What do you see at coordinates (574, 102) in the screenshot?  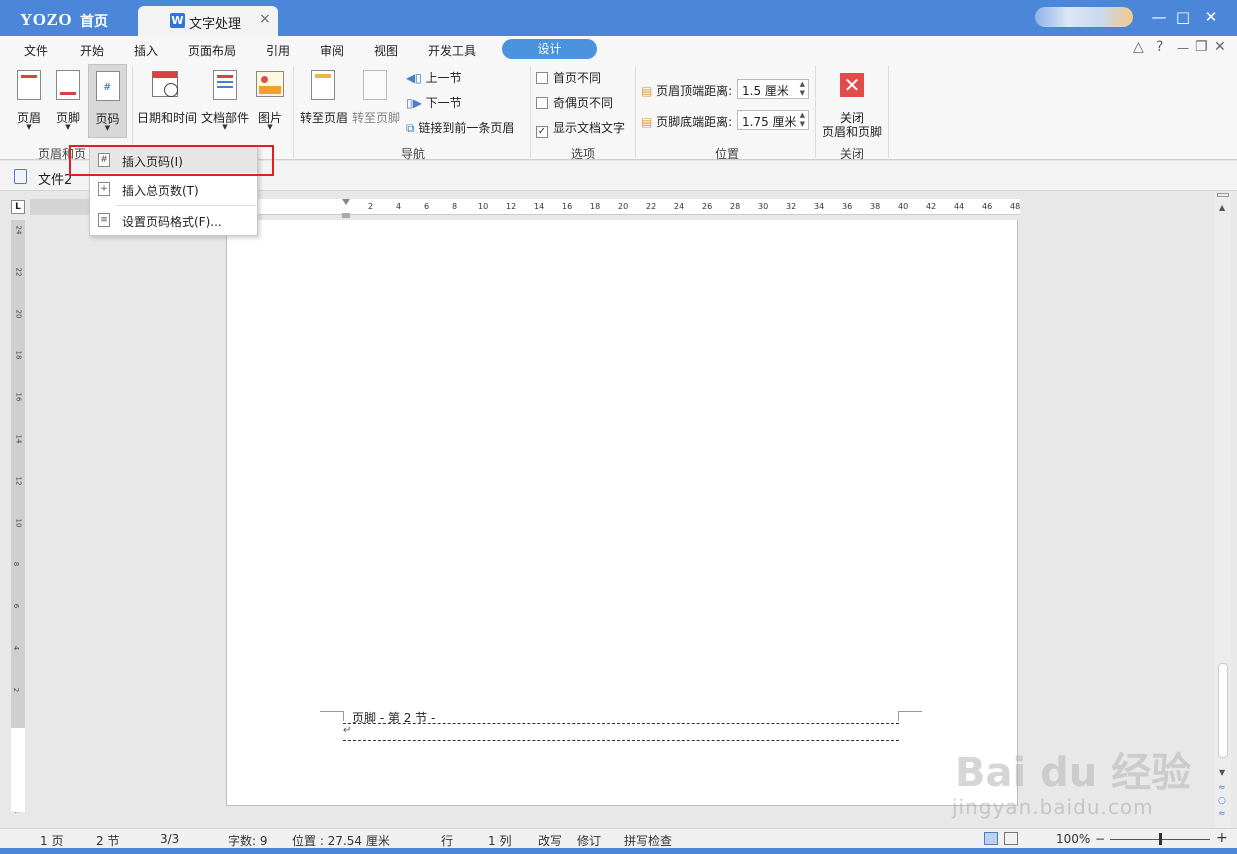 I see `odd-even-different-checkbox: 奇偶页不同` at bounding box center [574, 102].